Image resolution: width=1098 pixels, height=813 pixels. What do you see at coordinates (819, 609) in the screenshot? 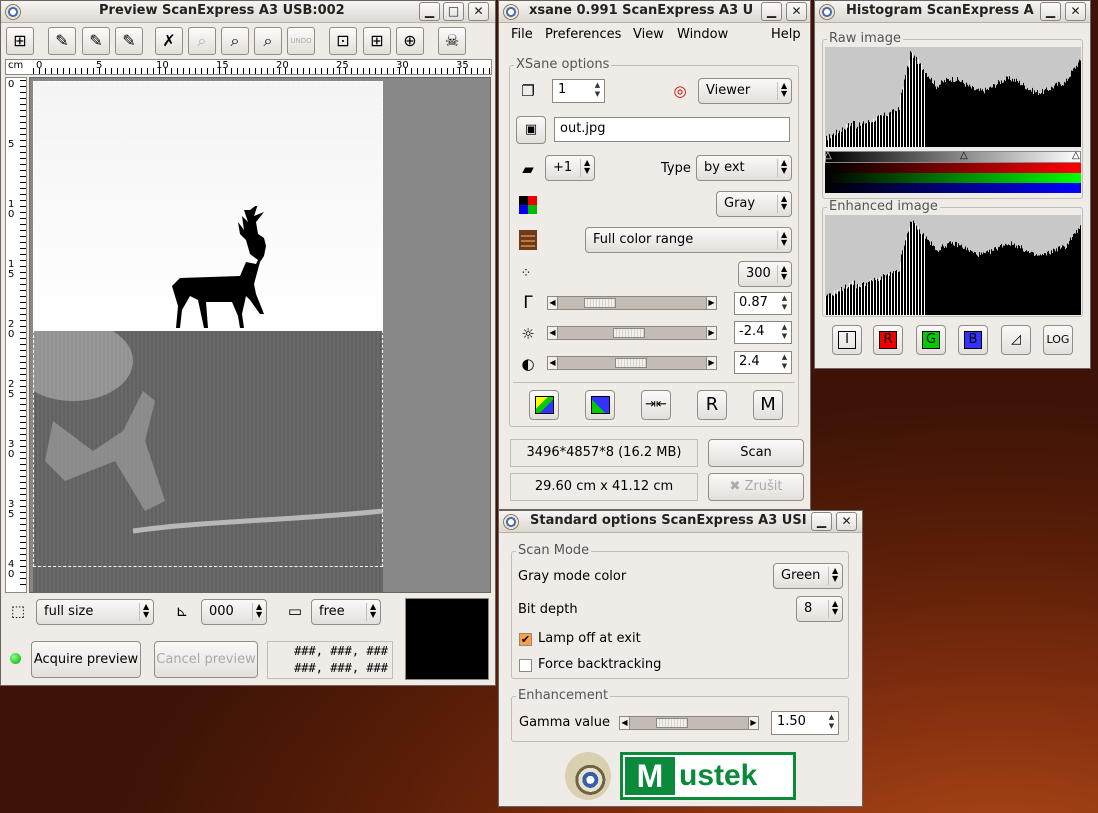
I see `bit-depth-combo: 8 ▲ ▼` at bounding box center [819, 609].